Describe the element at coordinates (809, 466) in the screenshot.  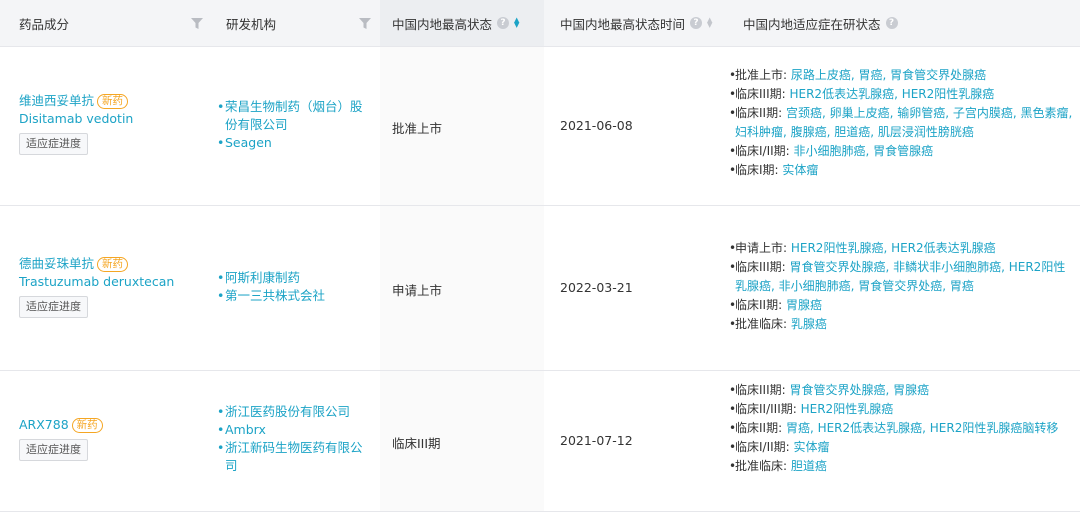
I see `indication-link: 胆道癌` at that location.